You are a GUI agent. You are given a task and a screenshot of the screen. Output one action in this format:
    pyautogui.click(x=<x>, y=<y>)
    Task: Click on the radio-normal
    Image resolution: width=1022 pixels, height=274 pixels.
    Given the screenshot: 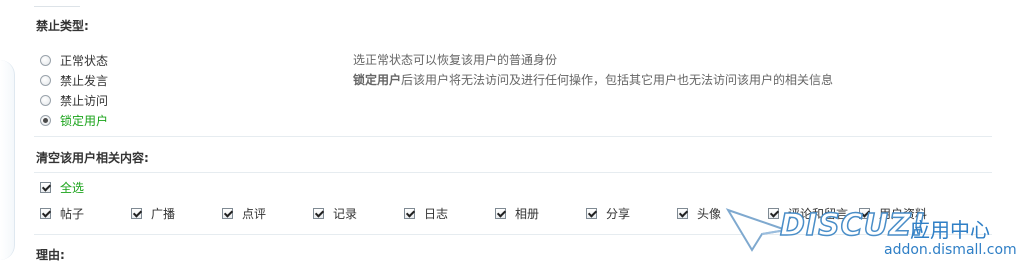 What is the action you would take?
    pyautogui.click(x=45, y=60)
    